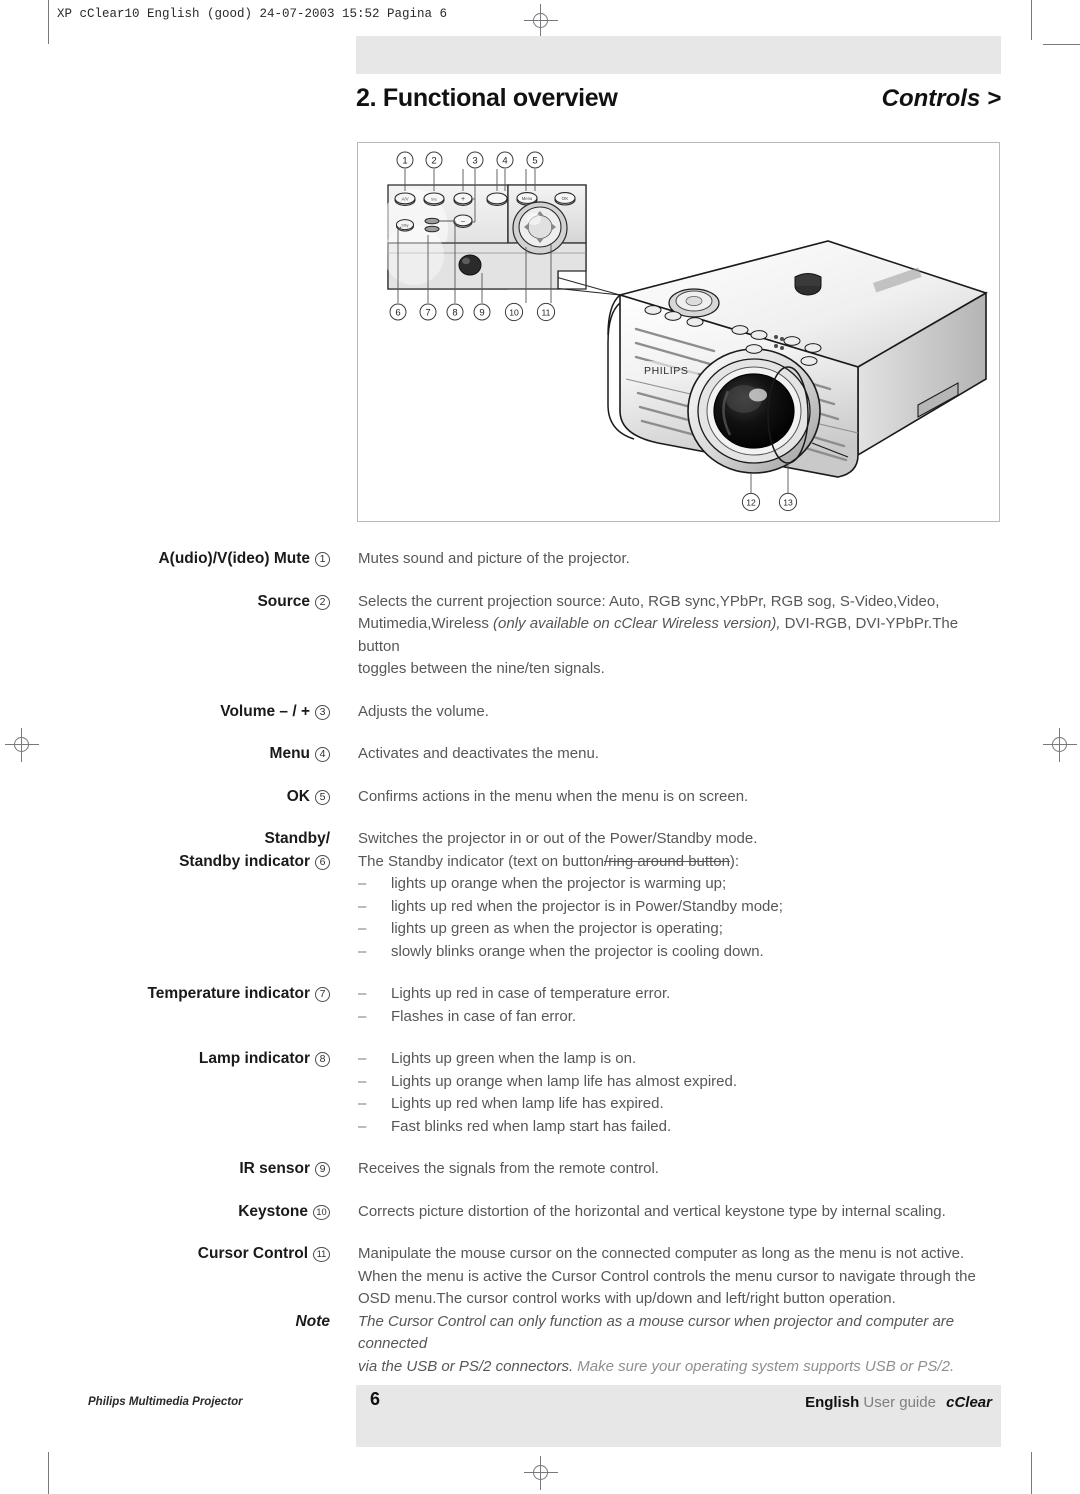 This screenshot has width=1080, height=1494. I want to click on entry-label: Volume – / +, so click(265, 711).